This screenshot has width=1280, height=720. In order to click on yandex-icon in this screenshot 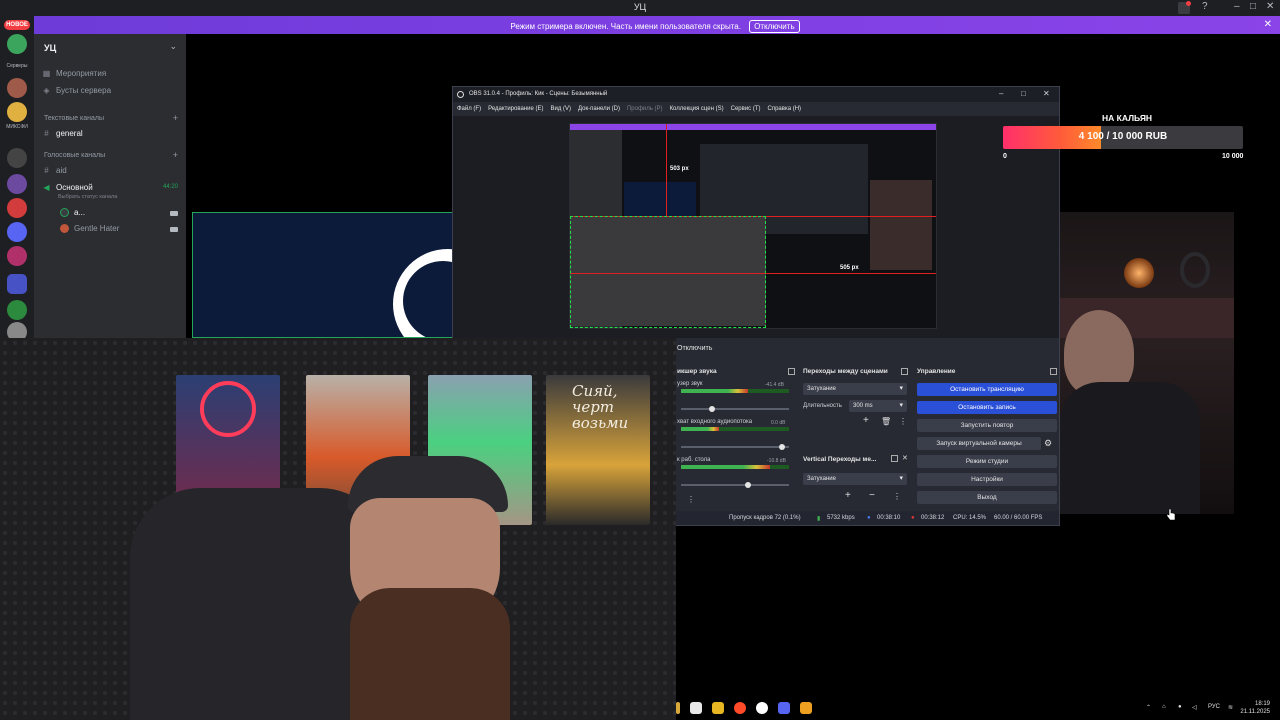, I will do `click(740, 708)`.